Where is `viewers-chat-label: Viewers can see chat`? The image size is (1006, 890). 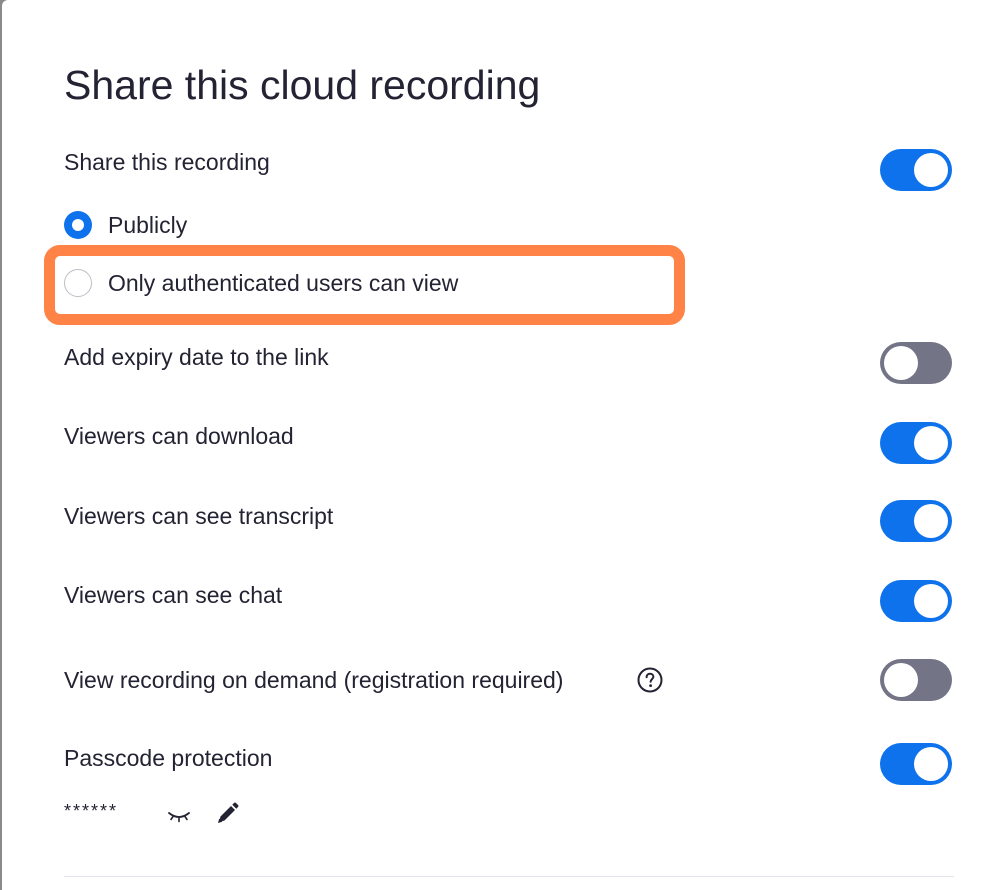
viewers-chat-label: Viewers can see chat is located at coordinates (173, 595).